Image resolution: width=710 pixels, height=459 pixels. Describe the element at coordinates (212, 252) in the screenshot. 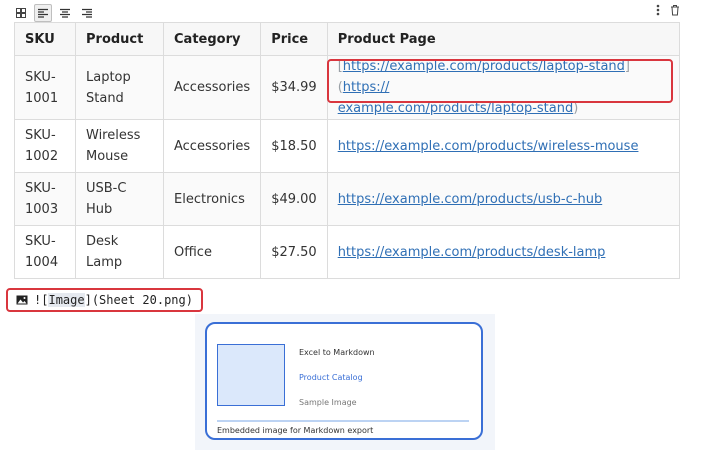

I see `cell-category: Office` at that location.